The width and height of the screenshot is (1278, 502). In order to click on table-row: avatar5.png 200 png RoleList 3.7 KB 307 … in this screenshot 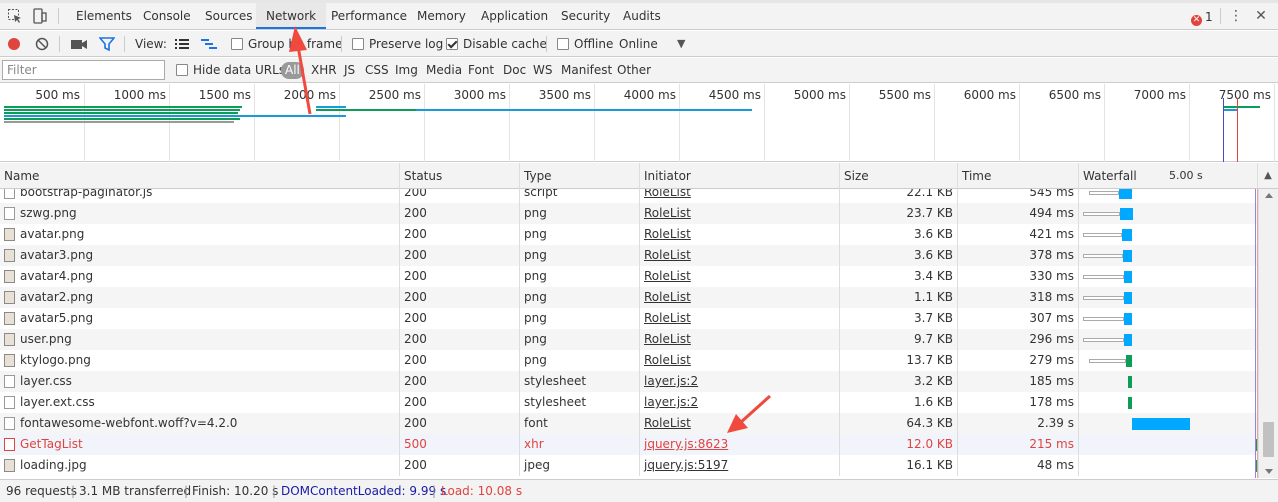, I will do `click(639, 318)`.